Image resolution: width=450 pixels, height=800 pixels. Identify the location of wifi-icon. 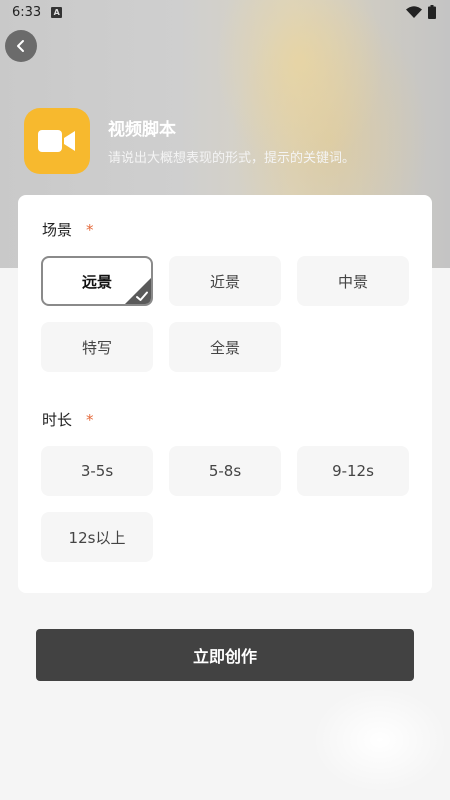
(414, 12).